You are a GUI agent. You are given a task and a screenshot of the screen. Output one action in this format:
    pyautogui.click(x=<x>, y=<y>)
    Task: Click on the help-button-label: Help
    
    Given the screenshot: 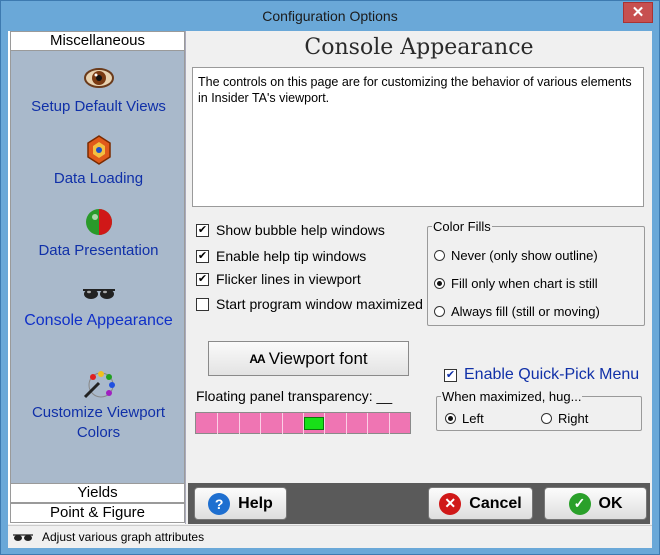 What is the action you would take?
    pyautogui.click(x=255, y=503)
    